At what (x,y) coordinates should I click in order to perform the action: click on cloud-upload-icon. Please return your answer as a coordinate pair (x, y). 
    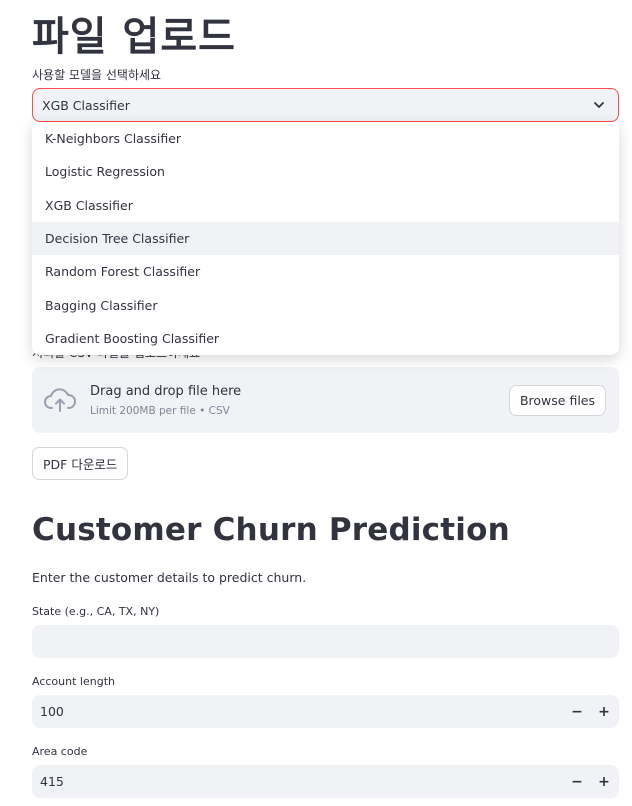
    Looking at the image, I should click on (60, 400).